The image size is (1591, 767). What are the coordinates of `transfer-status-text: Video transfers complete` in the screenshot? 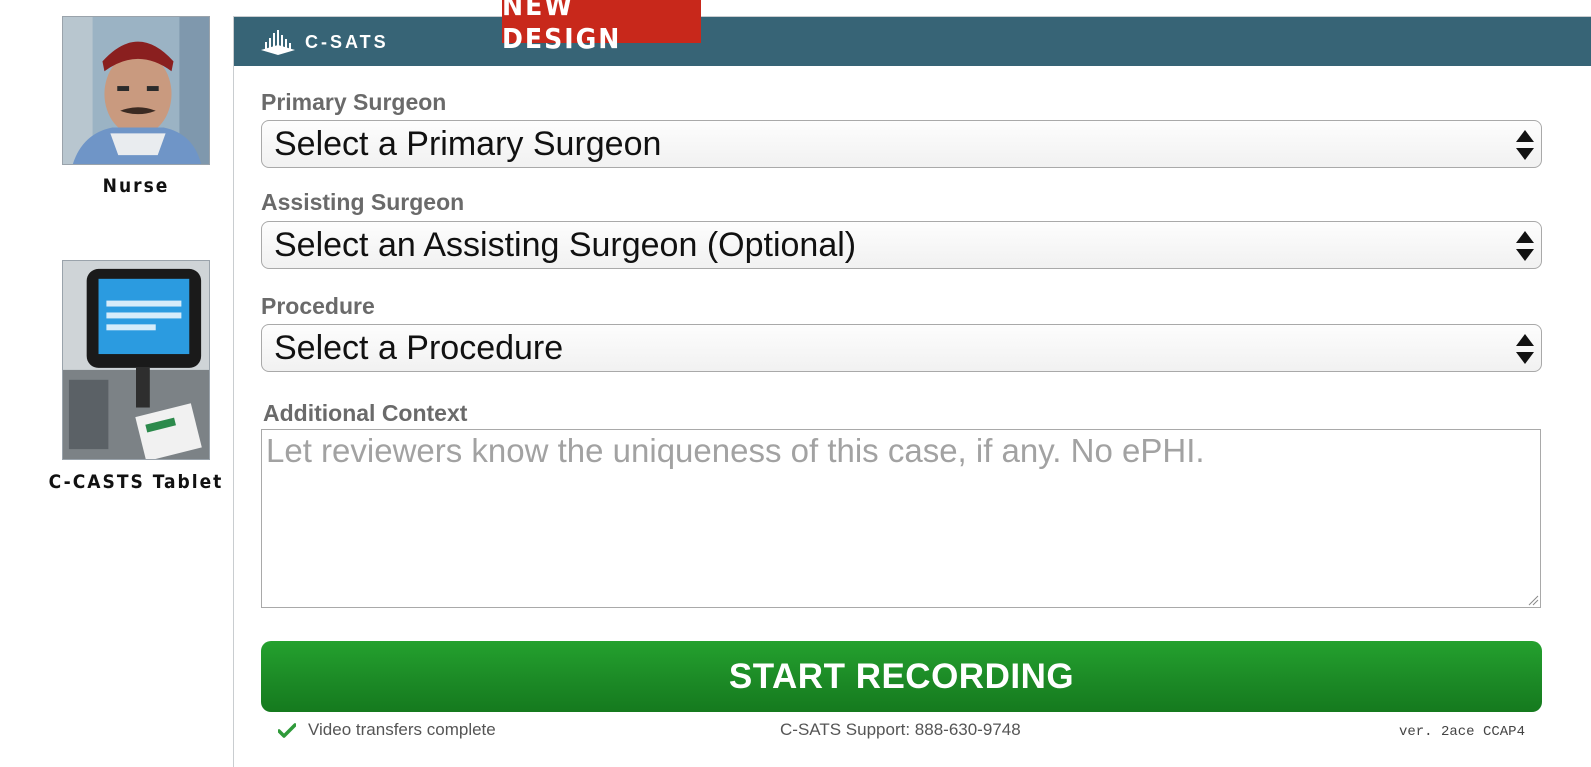 It's located at (402, 729).